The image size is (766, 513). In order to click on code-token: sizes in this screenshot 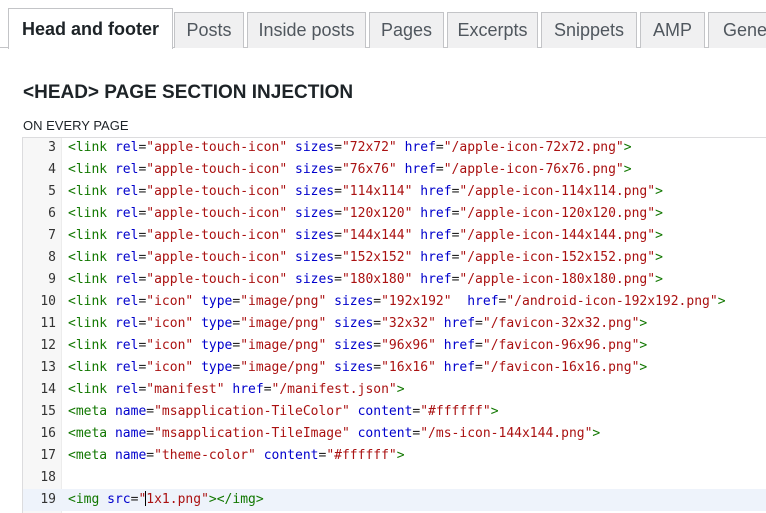, I will do `click(354, 367)`.